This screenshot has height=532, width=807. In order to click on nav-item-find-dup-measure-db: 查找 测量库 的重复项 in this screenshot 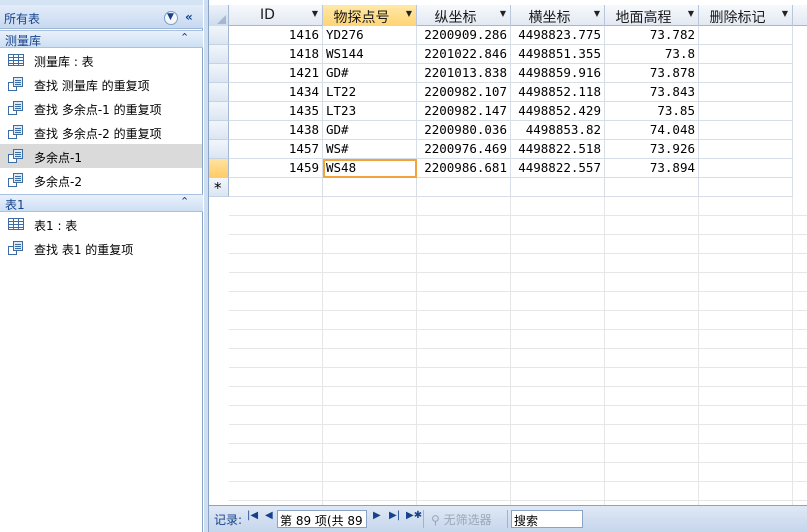, I will do `click(101, 84)`.